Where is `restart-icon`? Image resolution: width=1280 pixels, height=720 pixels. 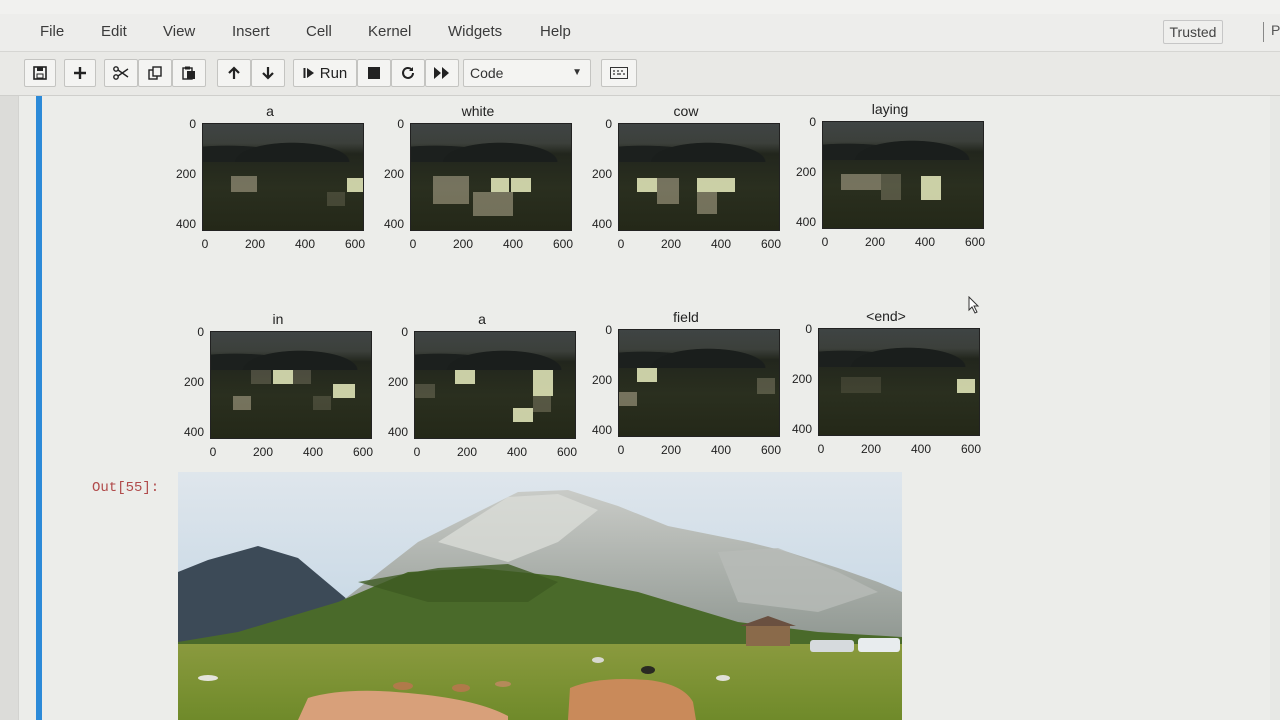
restart-icon is located at coordinates (408, 72).